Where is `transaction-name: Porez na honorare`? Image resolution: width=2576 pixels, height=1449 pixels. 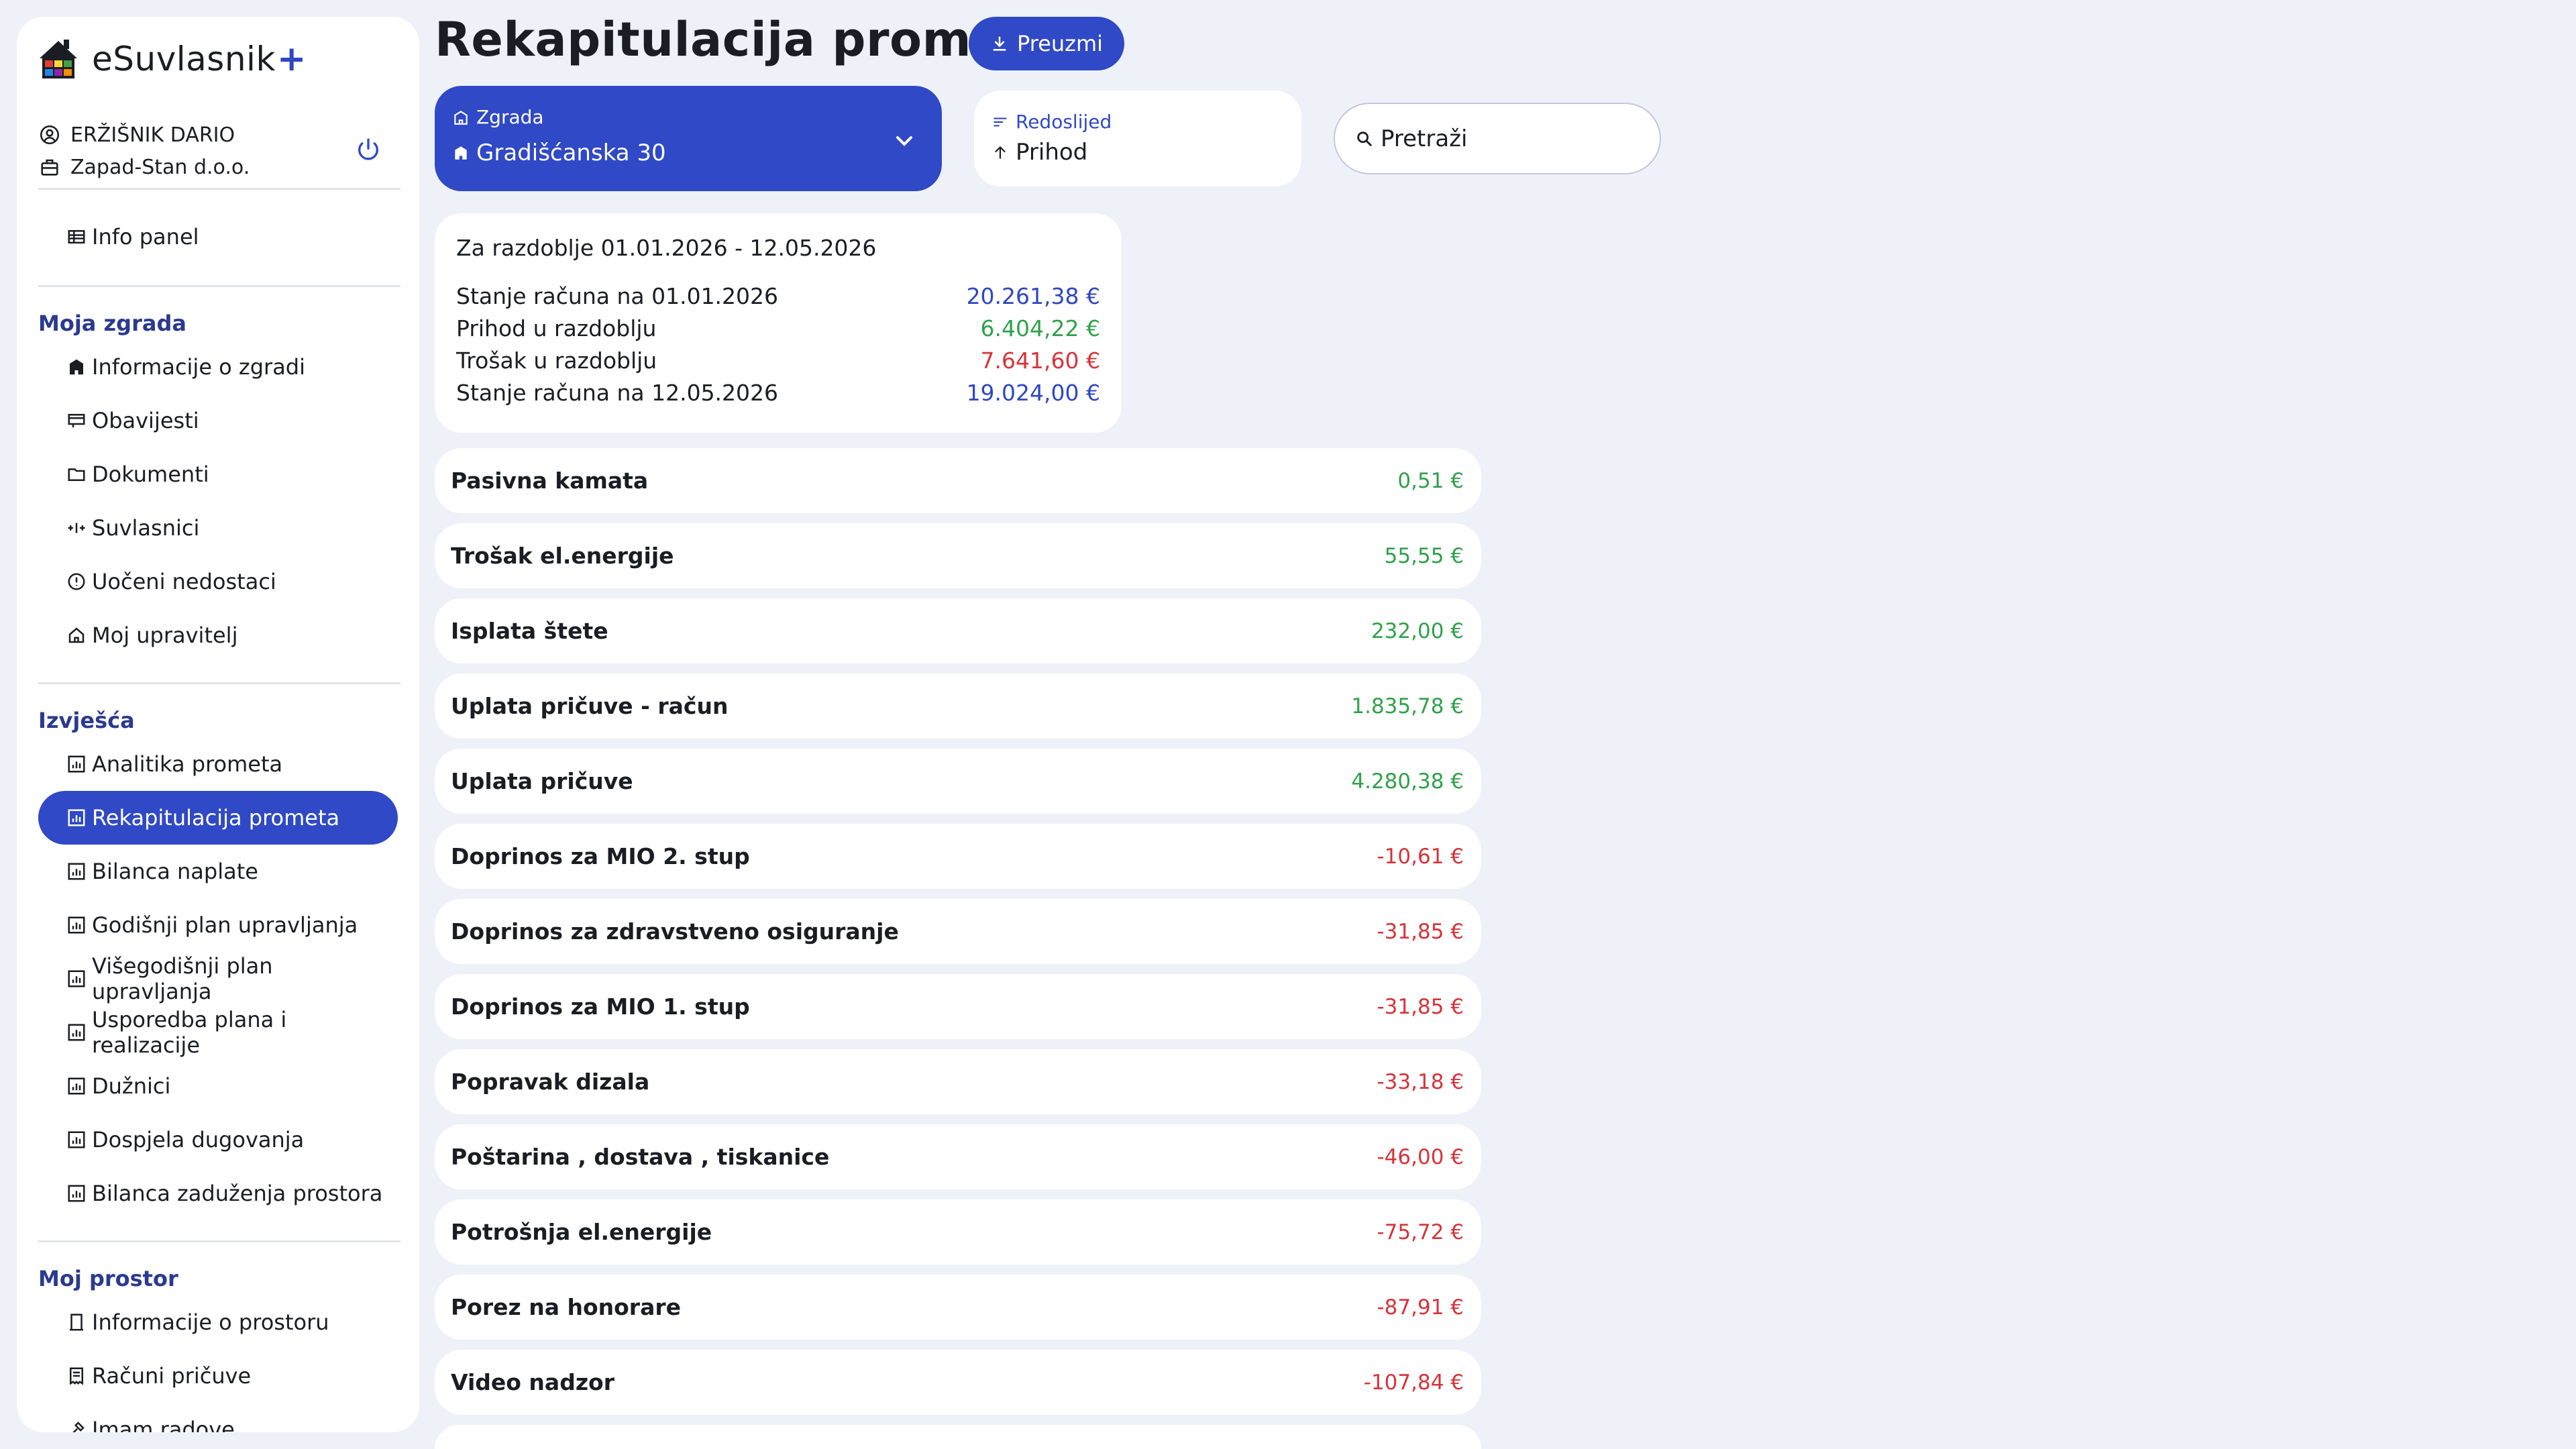
transaction-name: Porez na honorare is located at coordinates (566, 1307).